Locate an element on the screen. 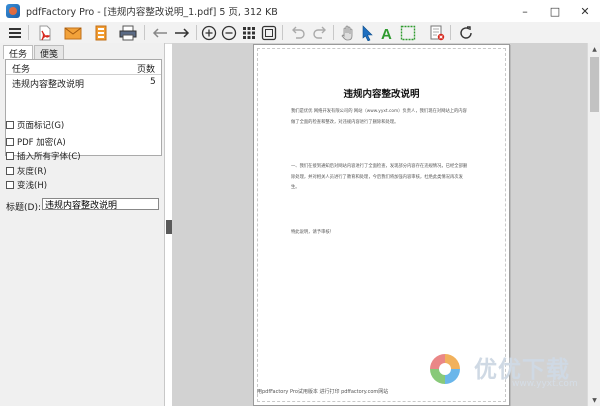 This screenshot has width=600, height=406. column-header-task: 任务 is located at coordinates (21, 68).